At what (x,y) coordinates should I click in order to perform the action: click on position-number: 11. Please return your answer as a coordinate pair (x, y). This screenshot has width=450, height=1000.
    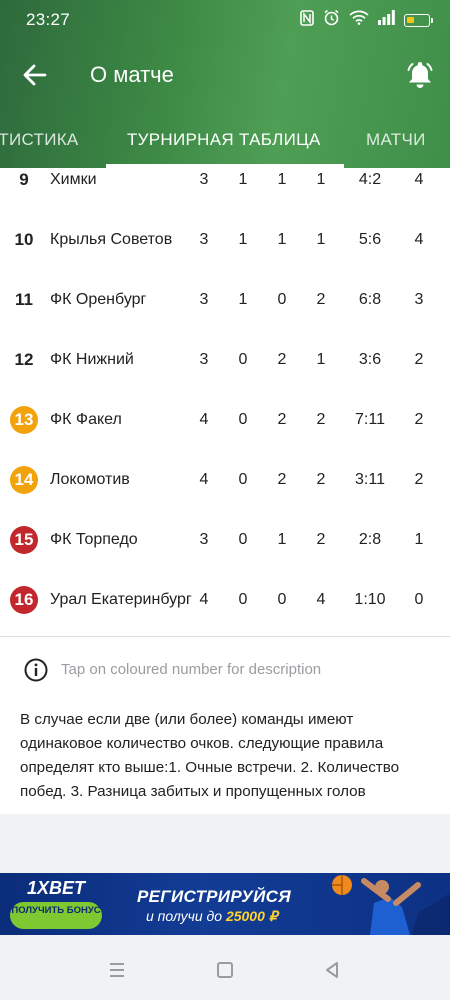
    Looking at the image, I should click on (24, 299).